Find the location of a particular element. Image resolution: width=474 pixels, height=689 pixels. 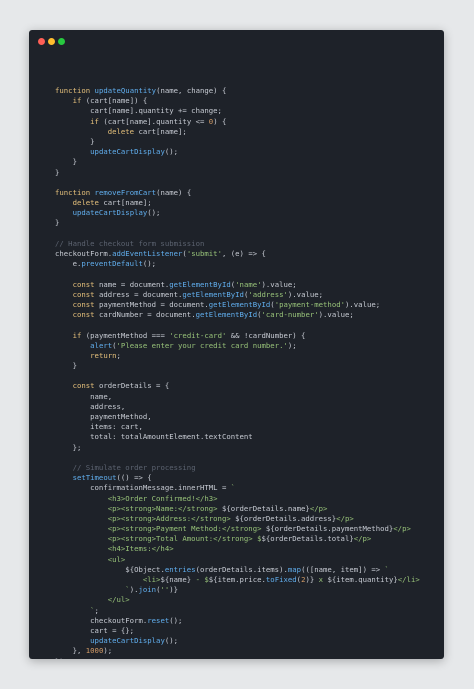

code-line: confirmationMessage.innerHTML = ` is located at coordinates (248, 488).